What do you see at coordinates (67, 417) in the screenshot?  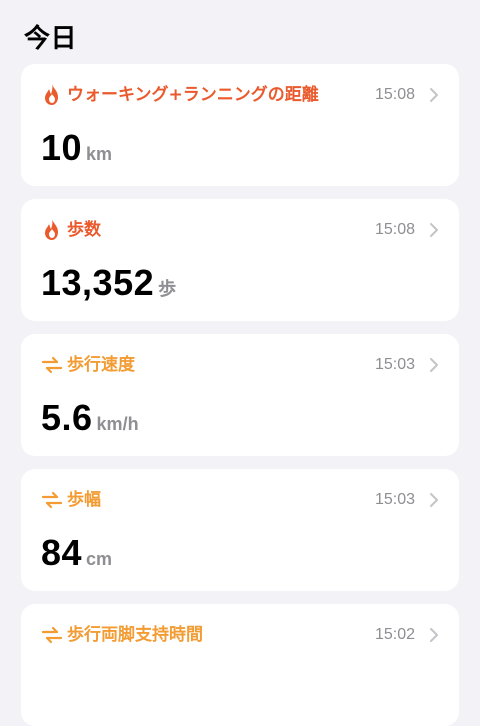 I see `card-value-number: 5.6` at bounding box center [67, 417].